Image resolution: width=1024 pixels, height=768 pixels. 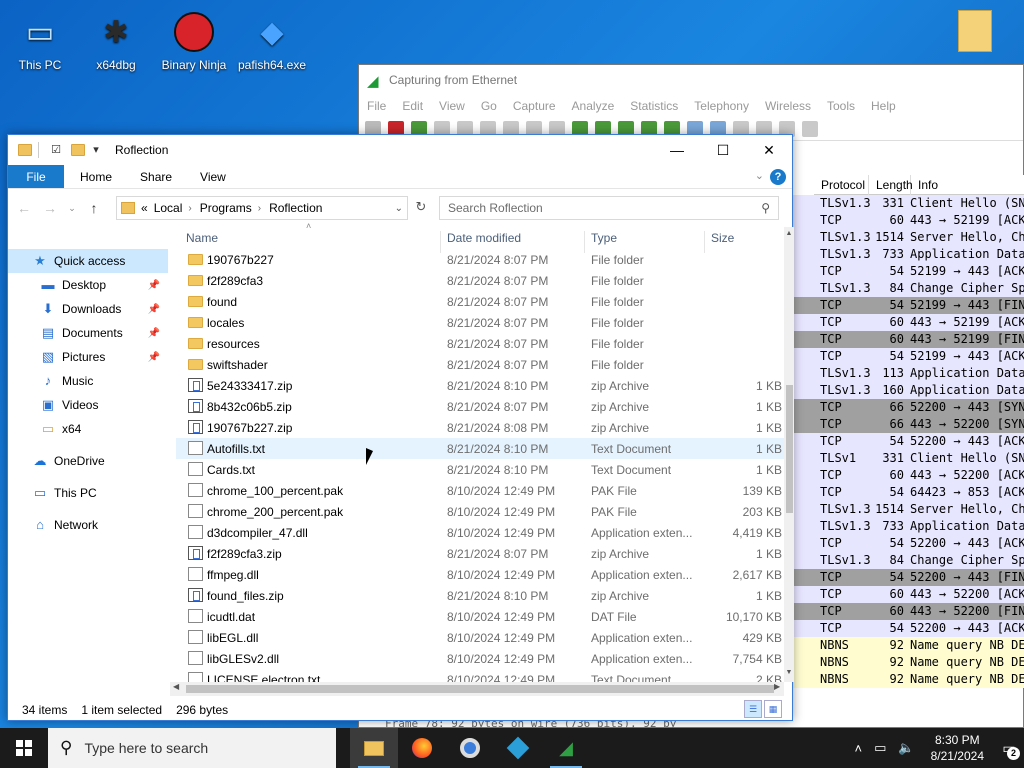 I want to click on chevron-right-icon: ›, so click(x=259, y=208).